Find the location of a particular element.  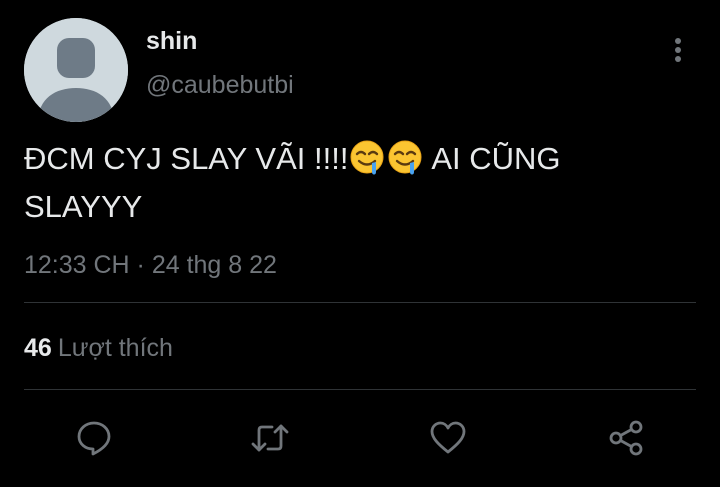

share-icon is located at coordinates (626, 438).